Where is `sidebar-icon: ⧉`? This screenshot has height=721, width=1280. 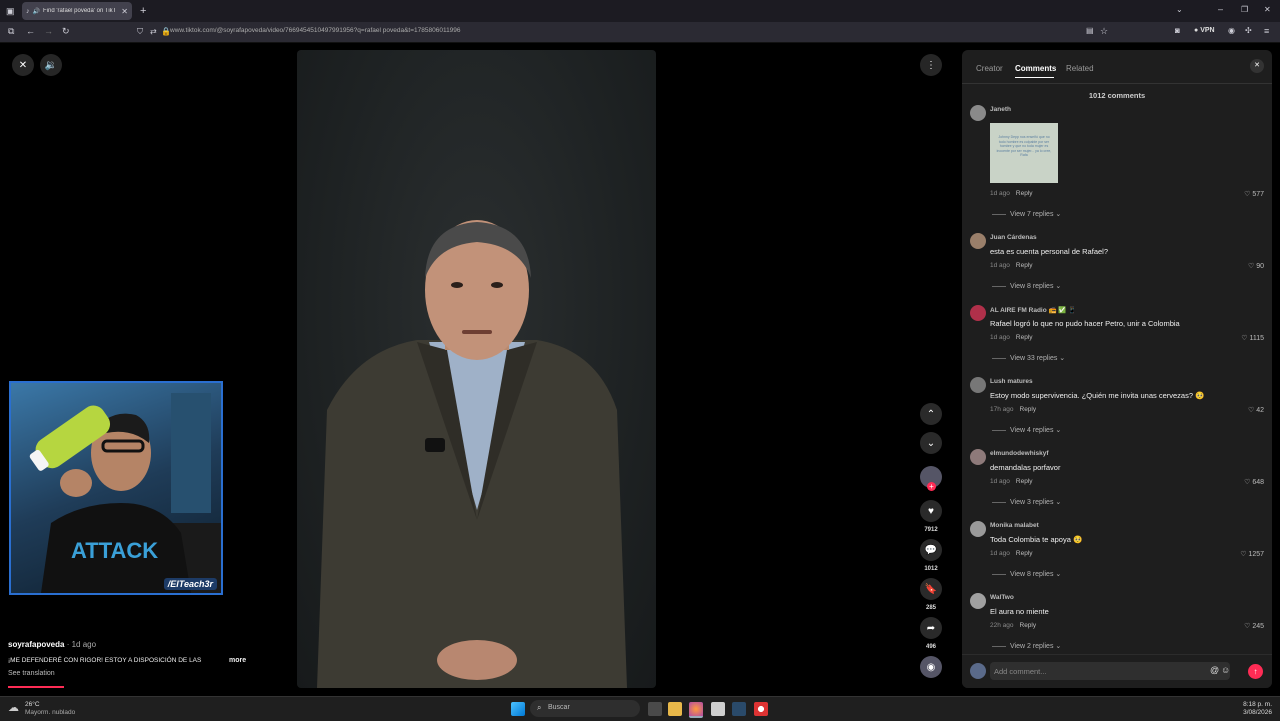
sidebar-icon: ⧉ is located at coordinates (11, 31).